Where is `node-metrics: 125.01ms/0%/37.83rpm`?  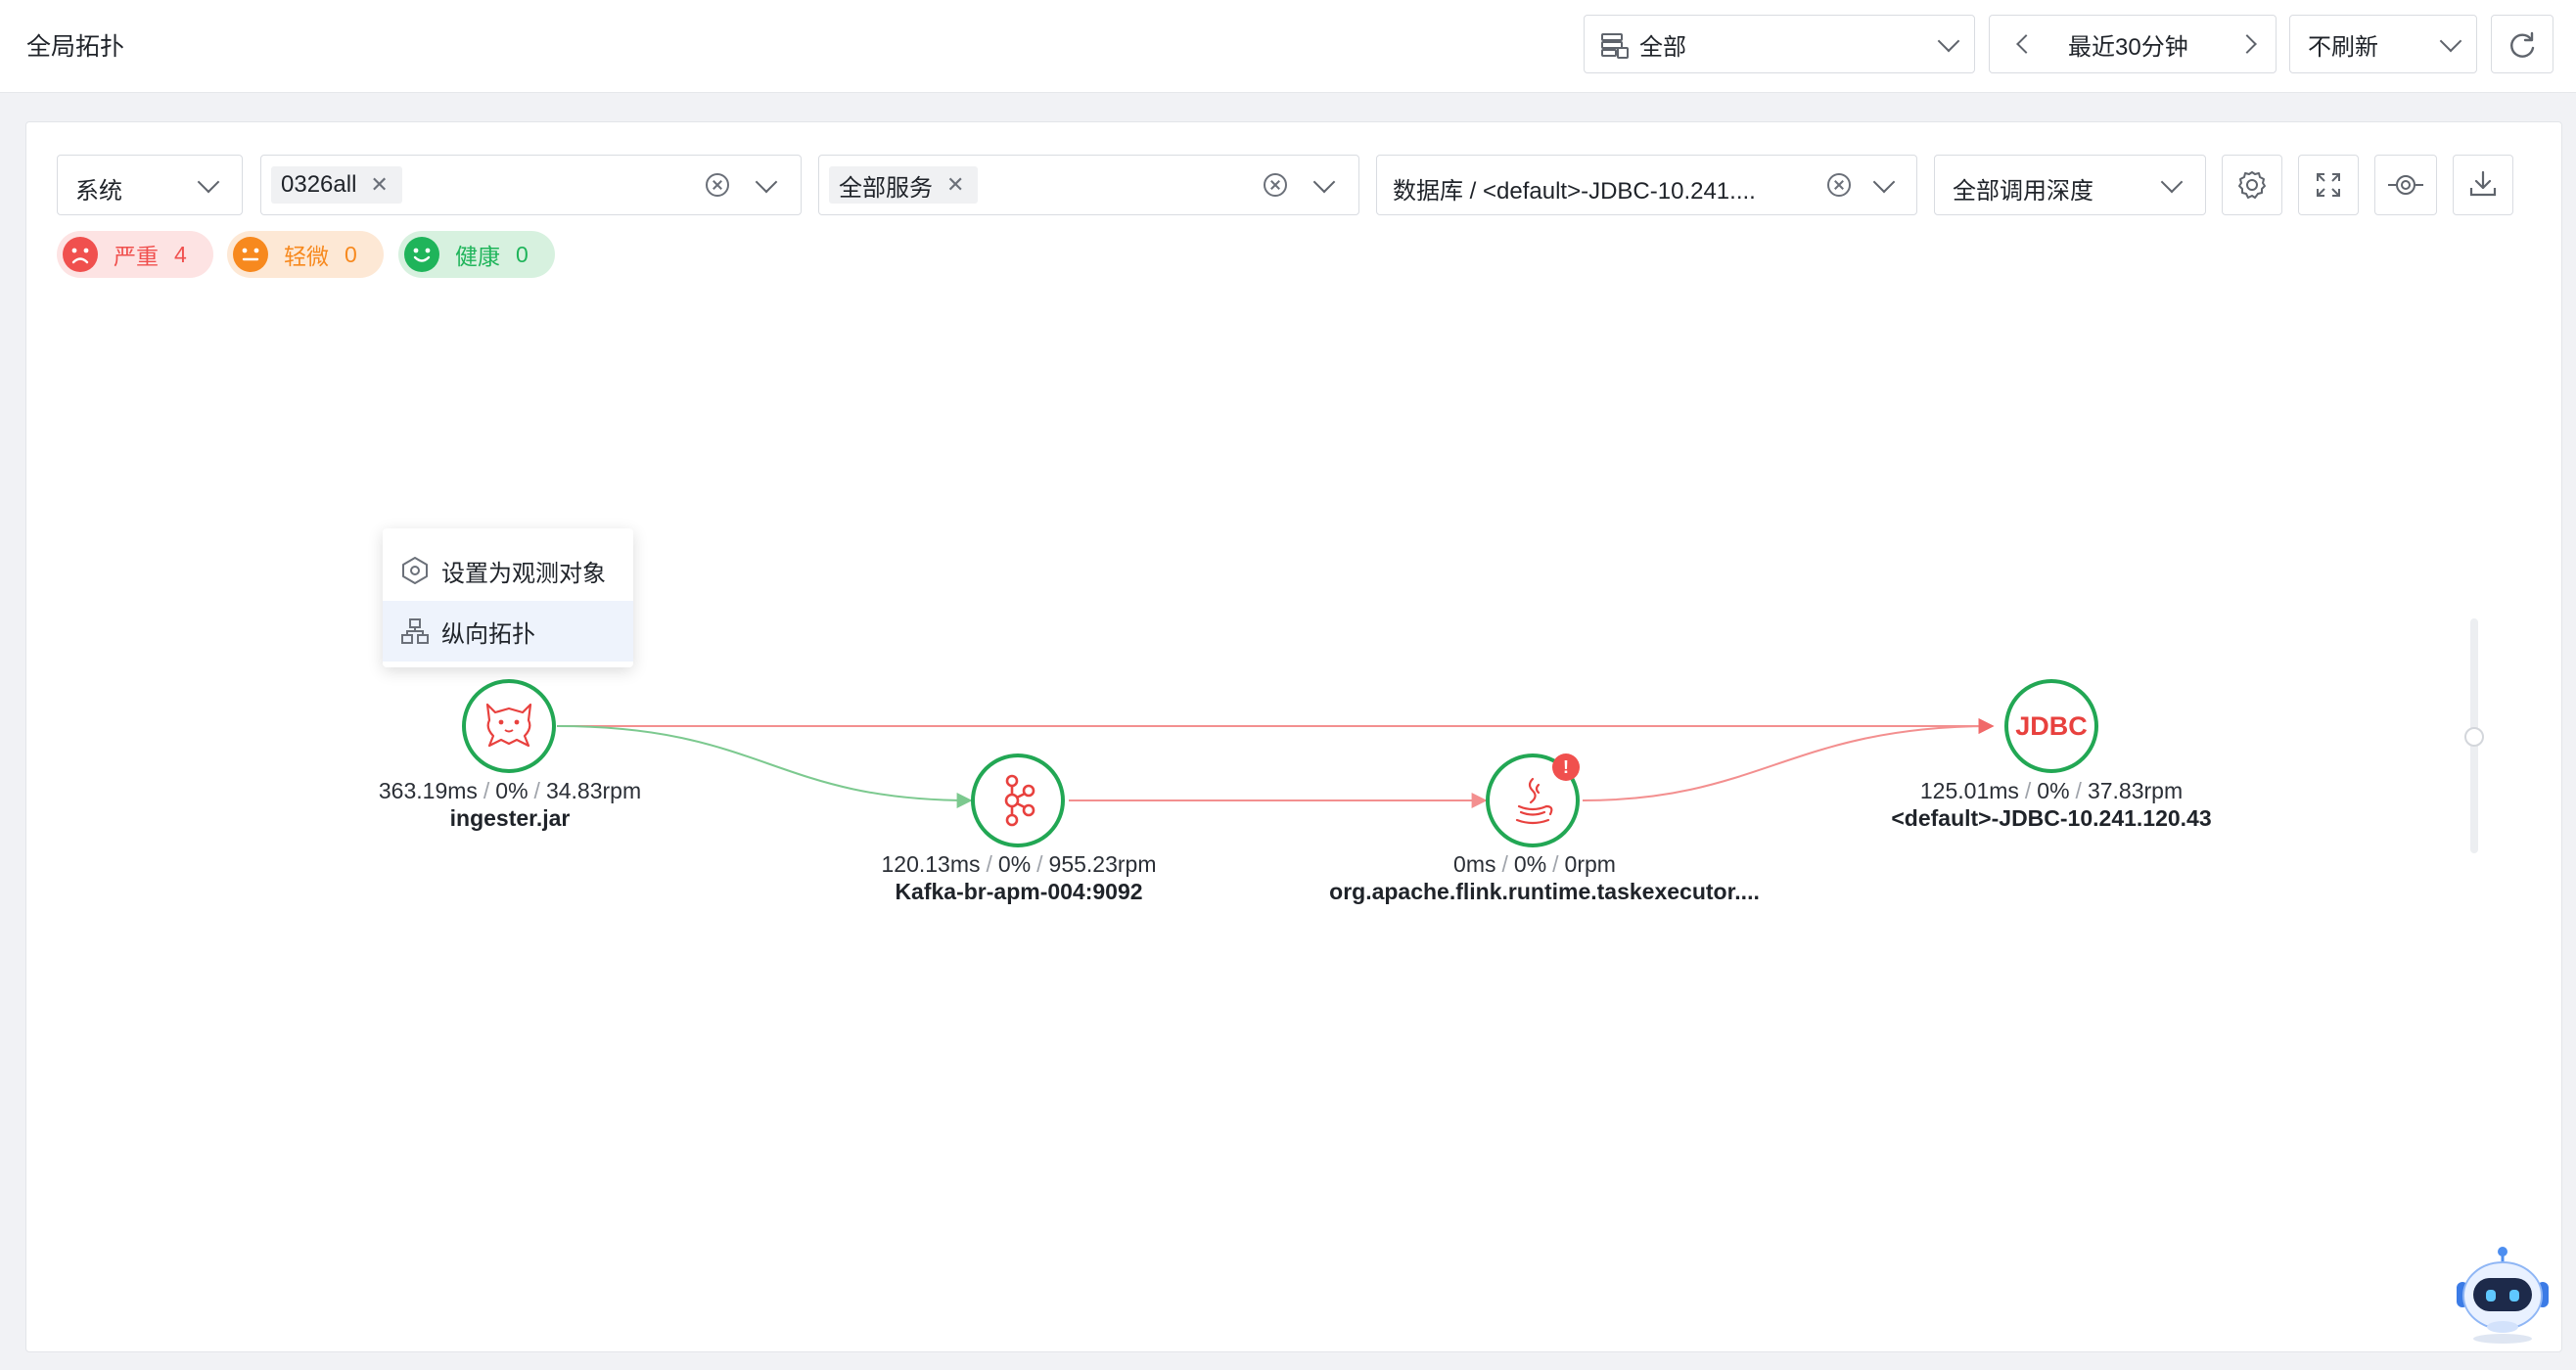 node-metrics: 125.01ms/0%/37.83rpm is located at coordinates (2051, 791).